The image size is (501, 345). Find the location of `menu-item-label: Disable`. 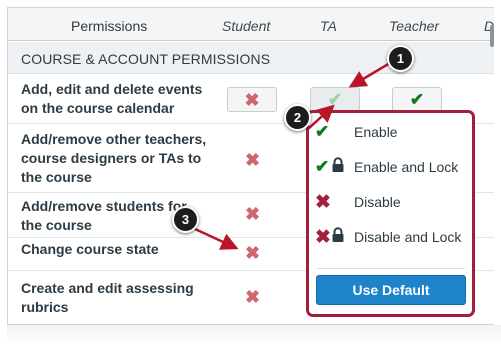

menu-item-label: Disable is located at coordinates (377, 202).